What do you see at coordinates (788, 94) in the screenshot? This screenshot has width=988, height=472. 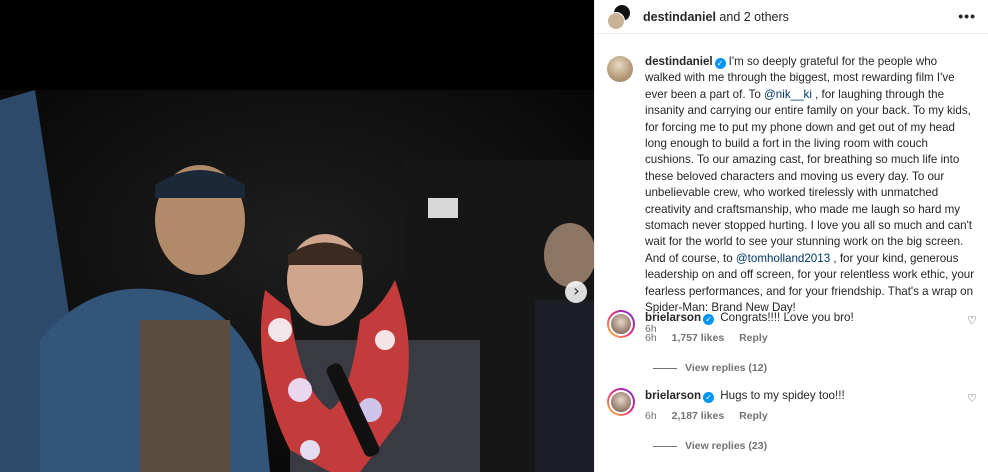 I see `mention-link: @nik__ki` at bounding box center [788, 94].